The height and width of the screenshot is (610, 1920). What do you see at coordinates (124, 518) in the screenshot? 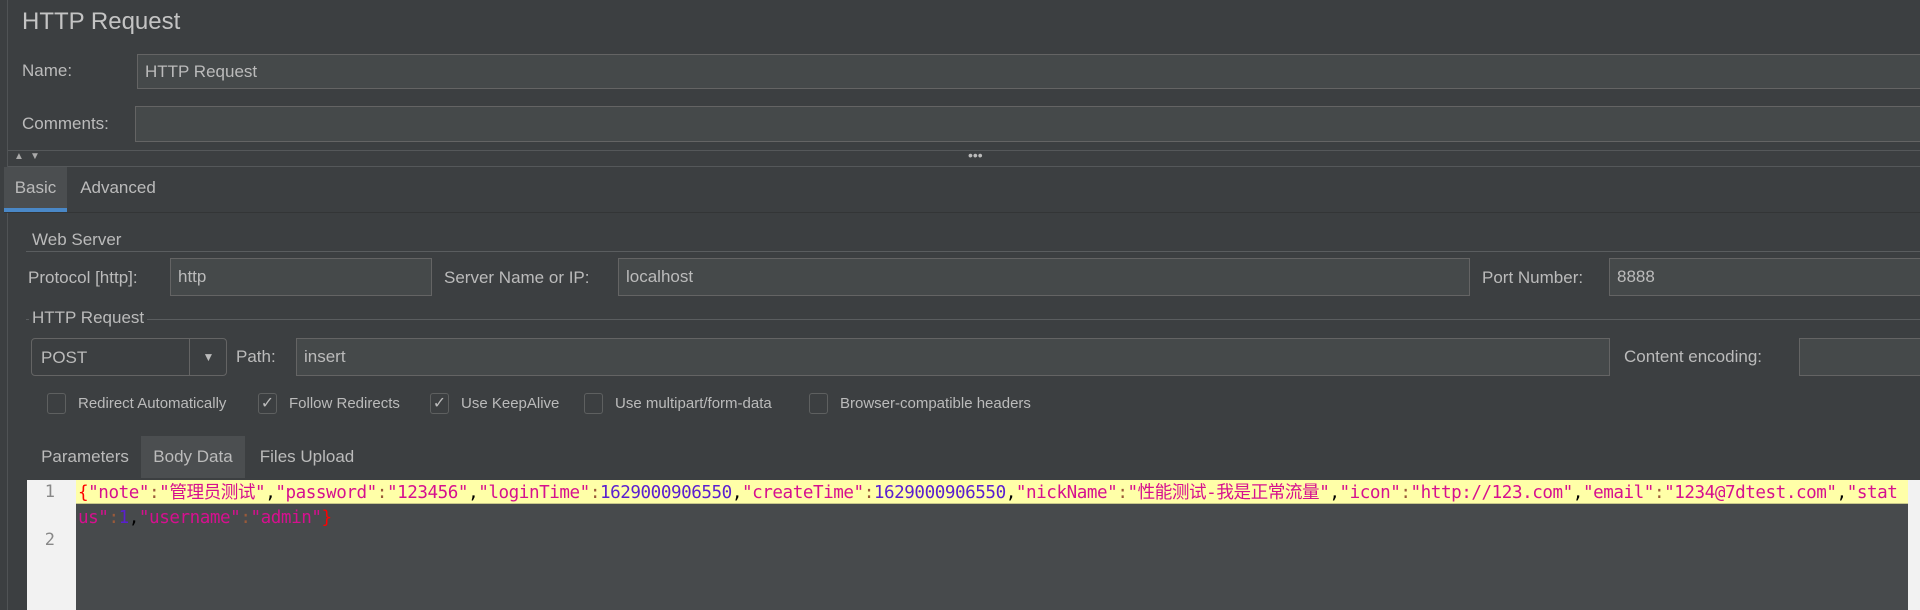
I see `json-number: 1` at bounding box center [124, 518].